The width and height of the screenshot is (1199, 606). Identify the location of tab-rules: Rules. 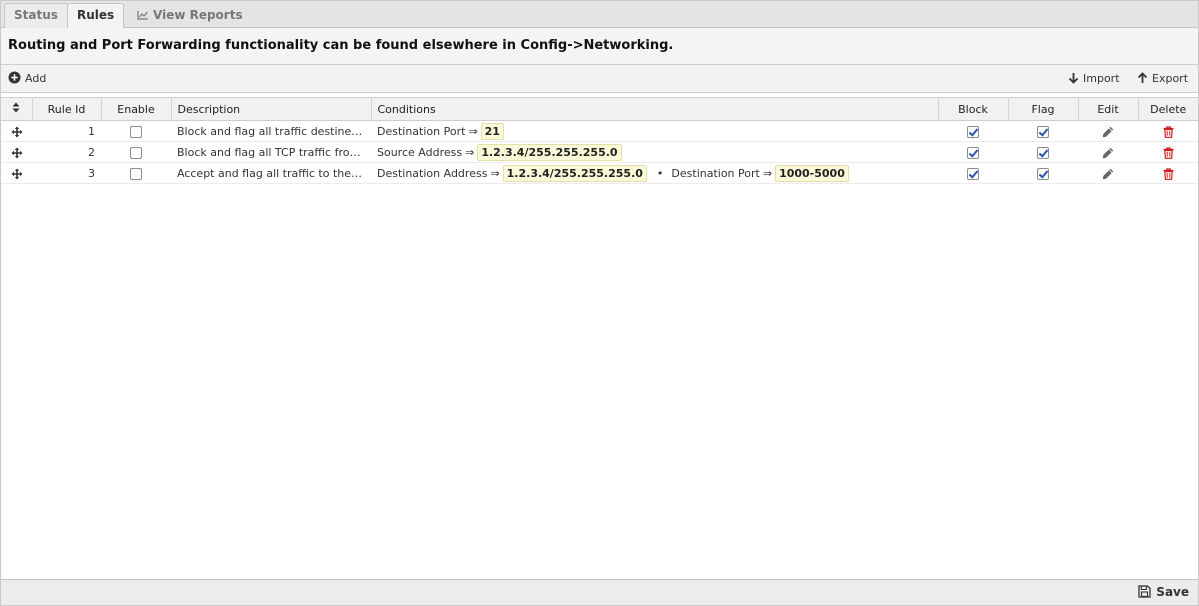
(96, 16).